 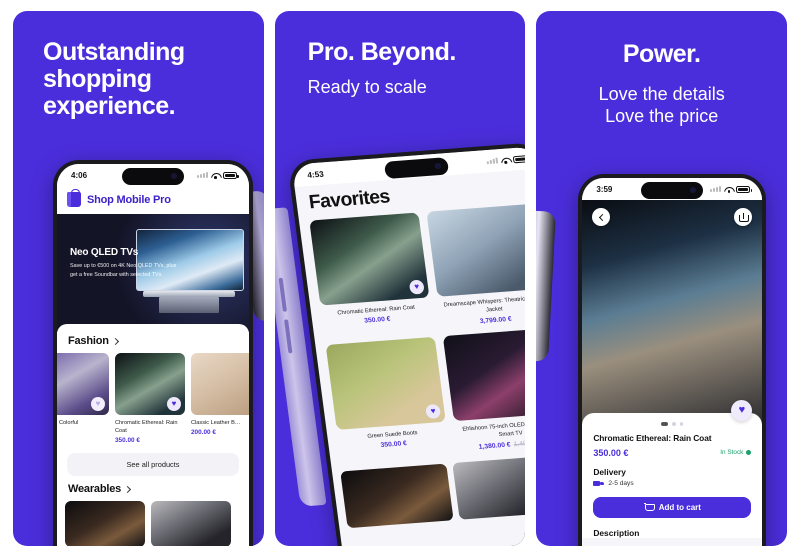 What do you see at coordinates (153, 490) in the screenshot?
I see `section-header-wearables: Wearables` at bounding box center [153, 490].